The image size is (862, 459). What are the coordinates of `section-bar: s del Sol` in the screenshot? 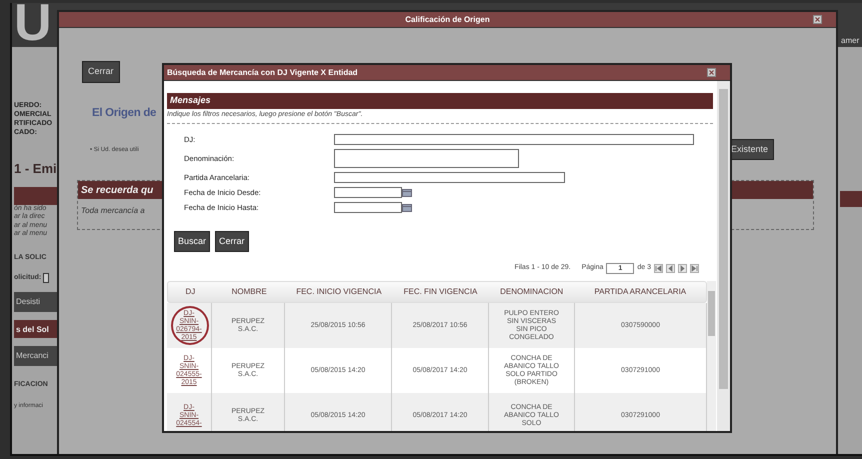 It's located at (36, 329).